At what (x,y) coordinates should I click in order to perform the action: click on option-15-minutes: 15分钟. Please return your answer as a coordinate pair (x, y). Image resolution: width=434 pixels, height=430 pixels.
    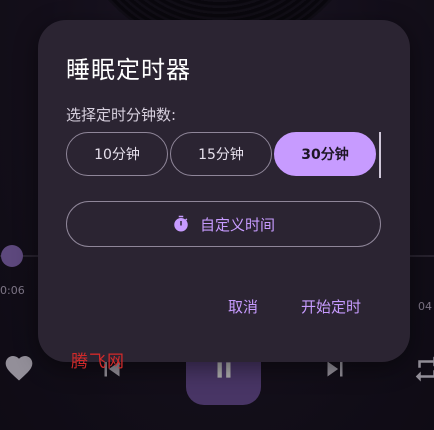
    Looking at the image, I should click on (221, 154).